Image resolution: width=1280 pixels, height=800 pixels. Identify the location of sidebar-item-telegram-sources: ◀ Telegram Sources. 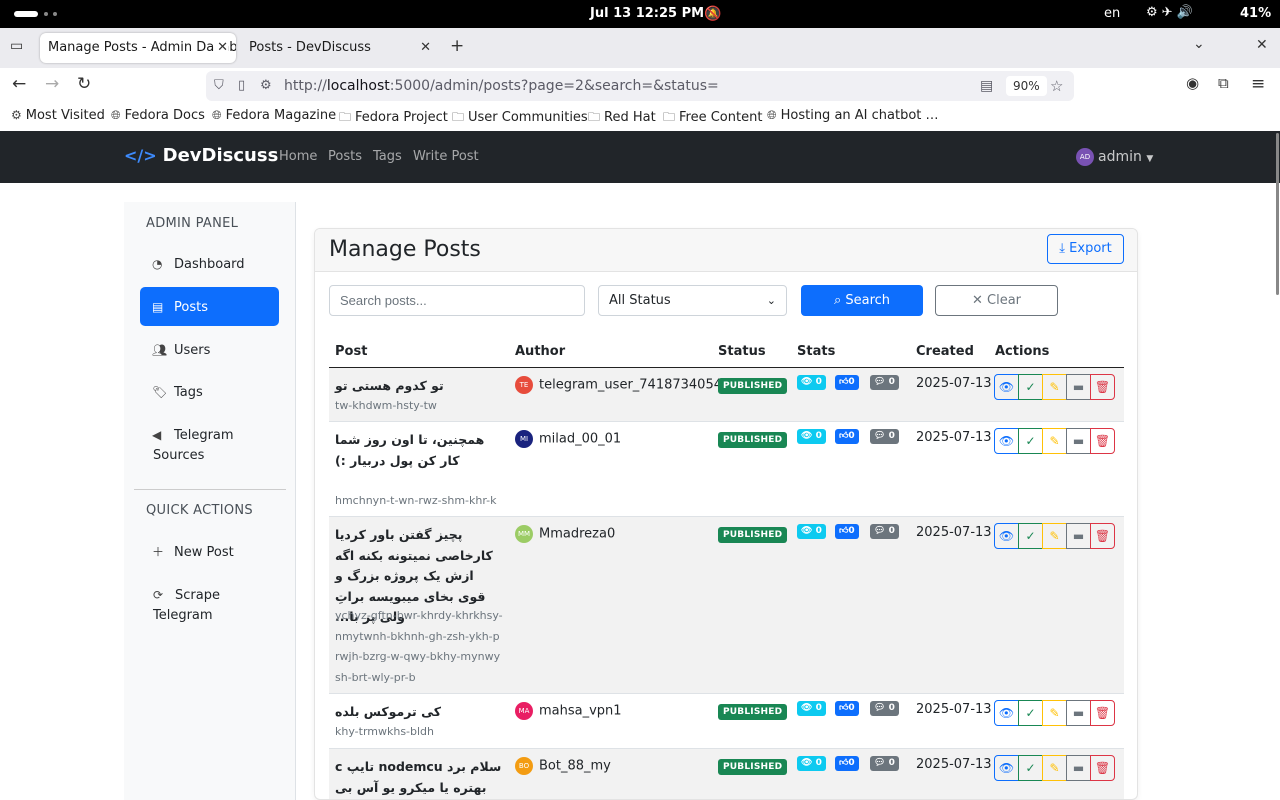
(195, 445).